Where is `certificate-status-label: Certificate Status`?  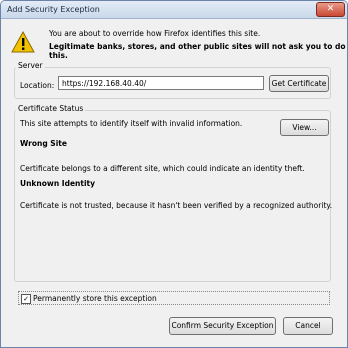
certificate-status-label: Certificate Status is located at coordinates (51, 108).